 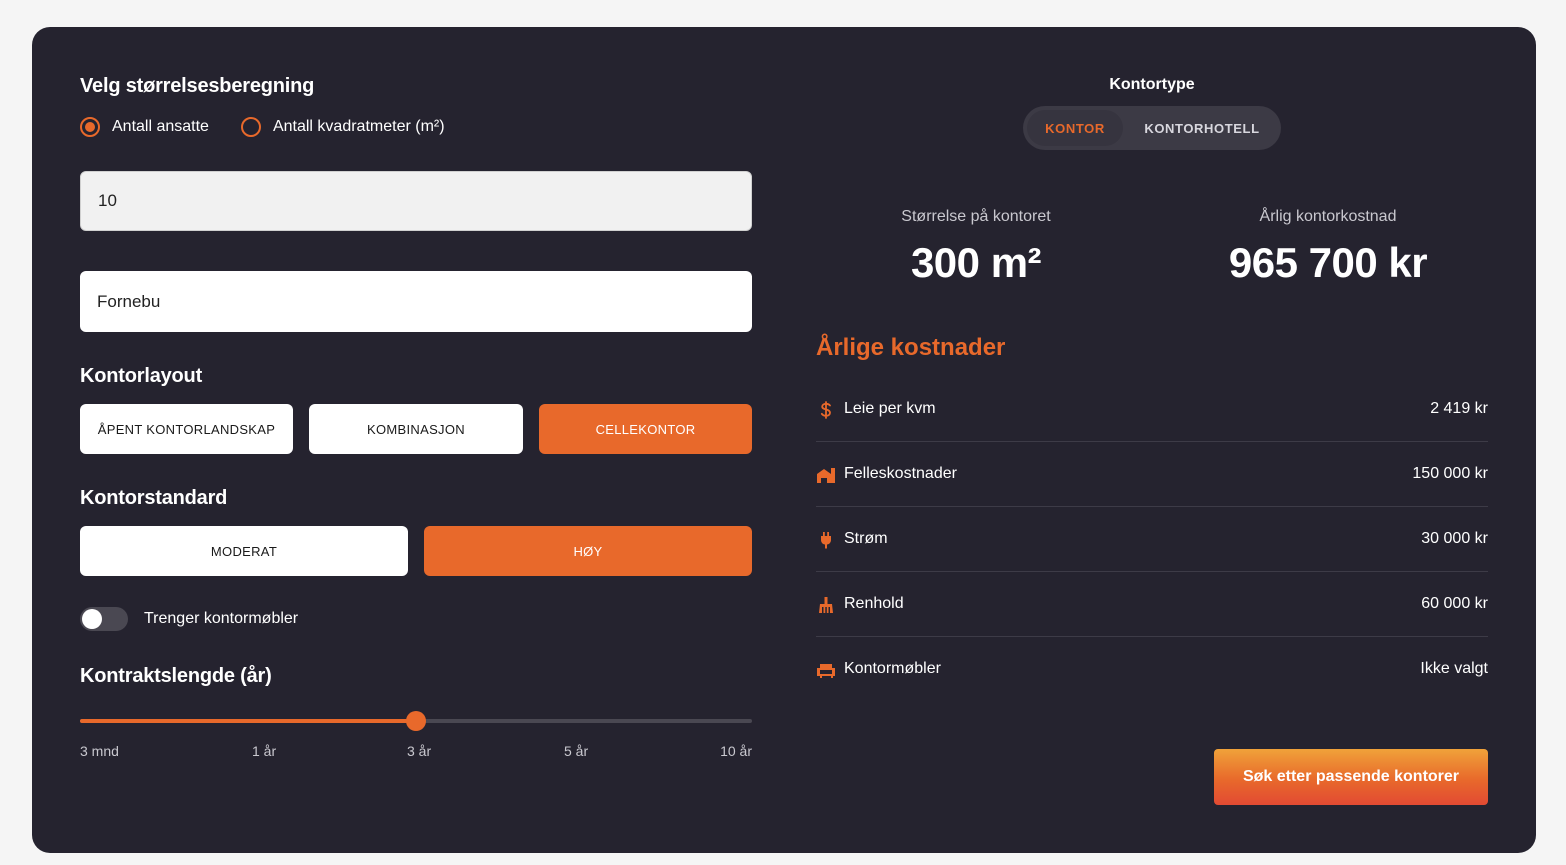 I want to click on cost-label: Strøm, so click(x=866, y=538).